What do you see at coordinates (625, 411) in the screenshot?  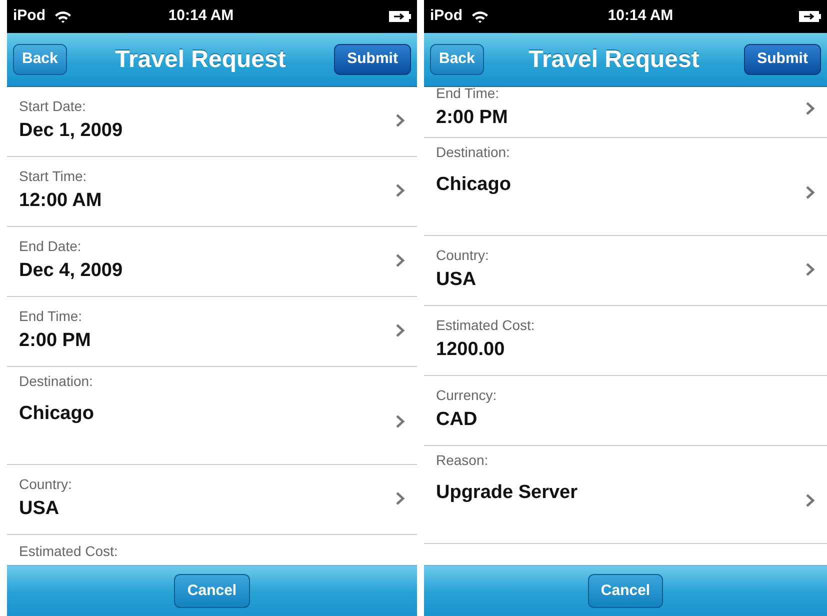 I see `form-row: Currency: CAD` at bounding box center [625, 411].